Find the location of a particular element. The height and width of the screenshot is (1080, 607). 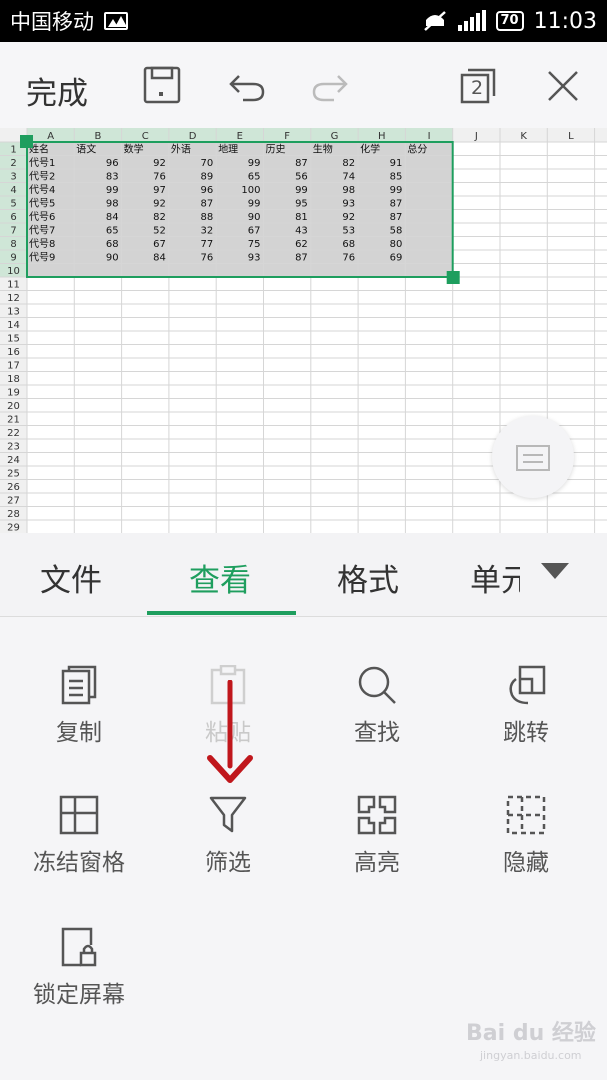

cell-value: 69 is located at coordinates (396, 258).